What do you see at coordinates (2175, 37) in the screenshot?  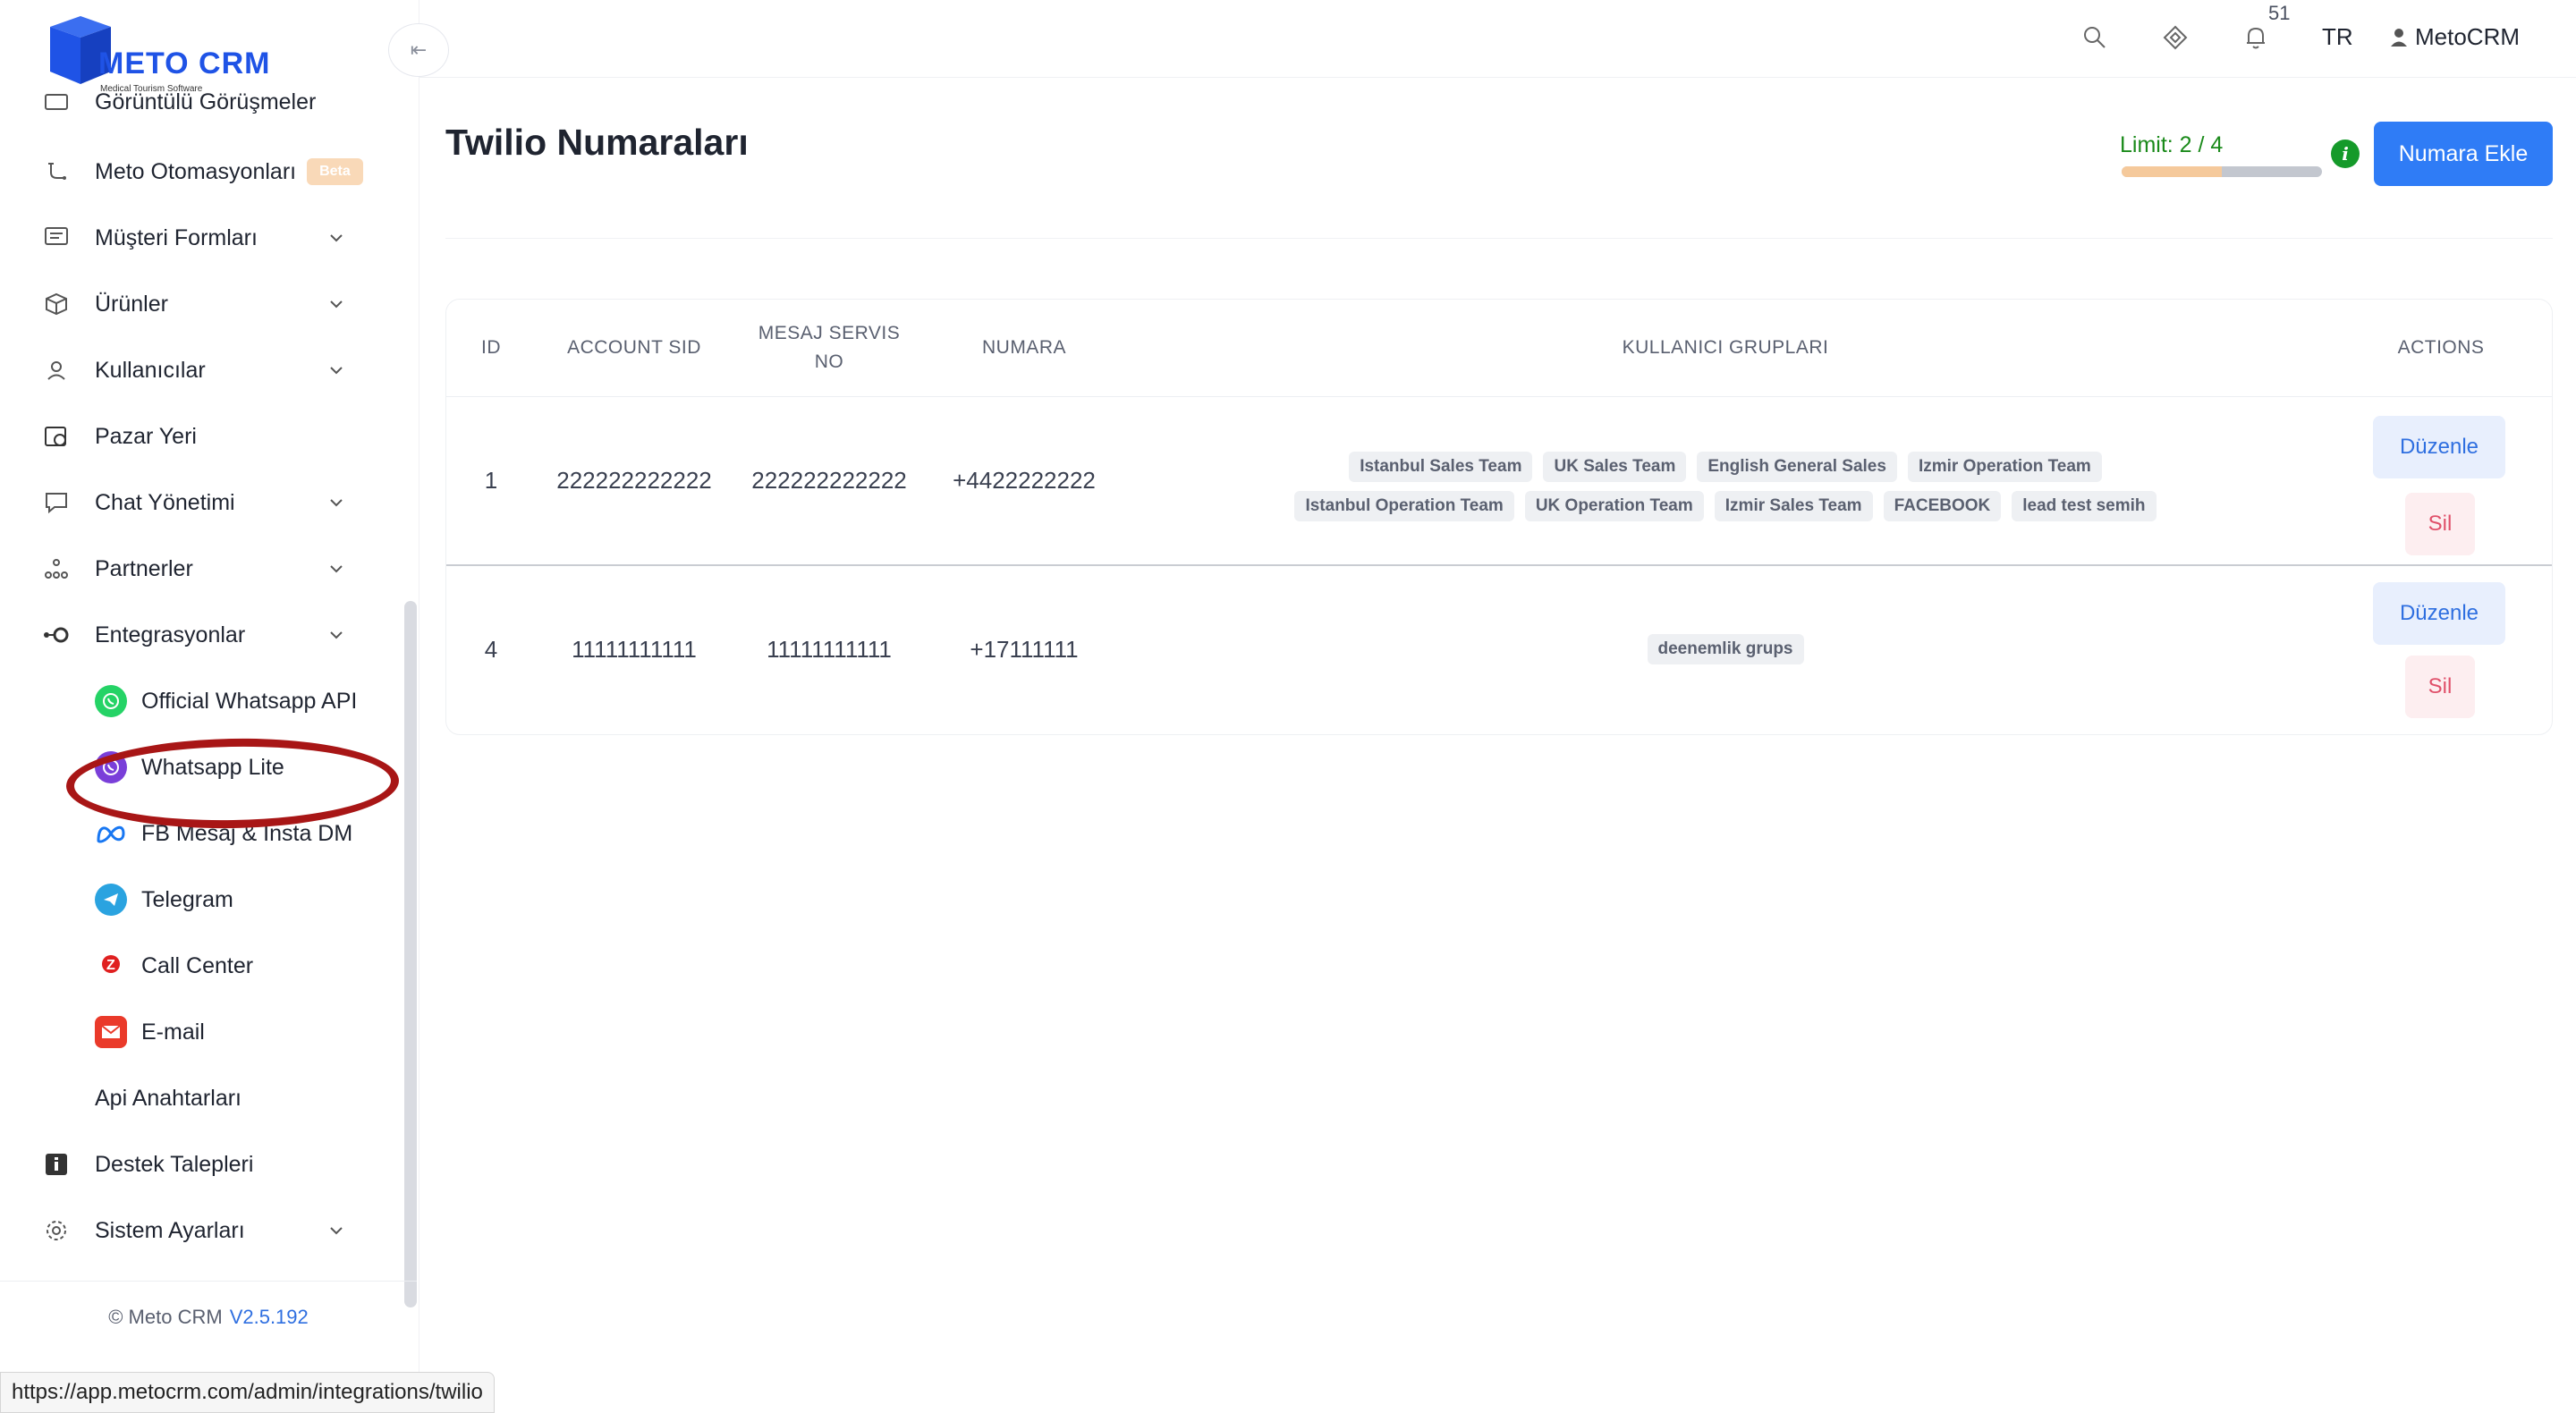 I see `apps-icon` at bounding box center [2175, 37].